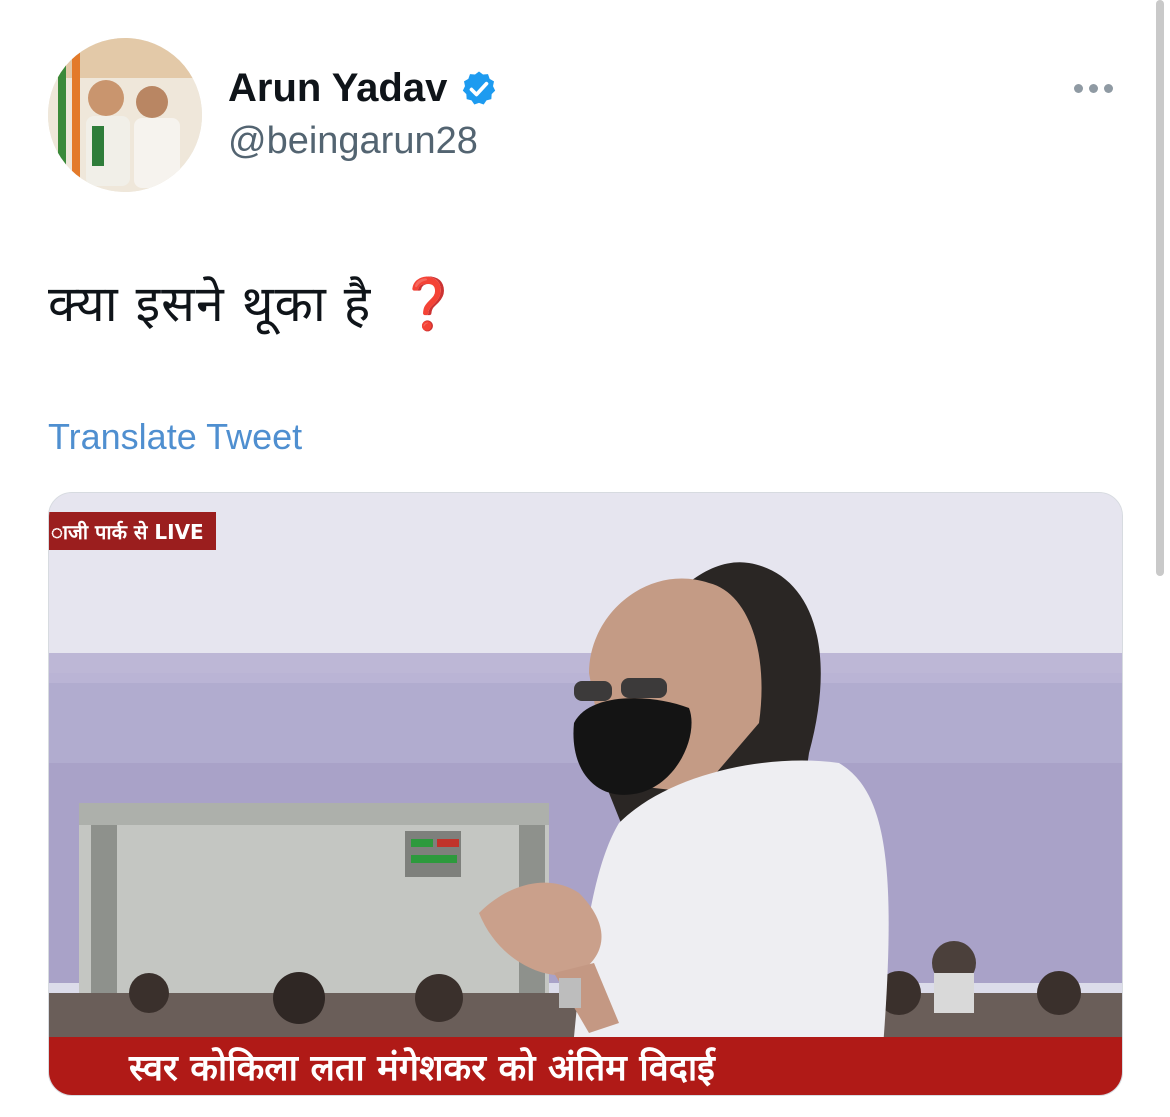 The height and width of the screenshot is (1117, 1170). Describe the element at coordinates (175, 437) in the screenshot. I see `translate-tweet-link: Translate Tweet` at that location.